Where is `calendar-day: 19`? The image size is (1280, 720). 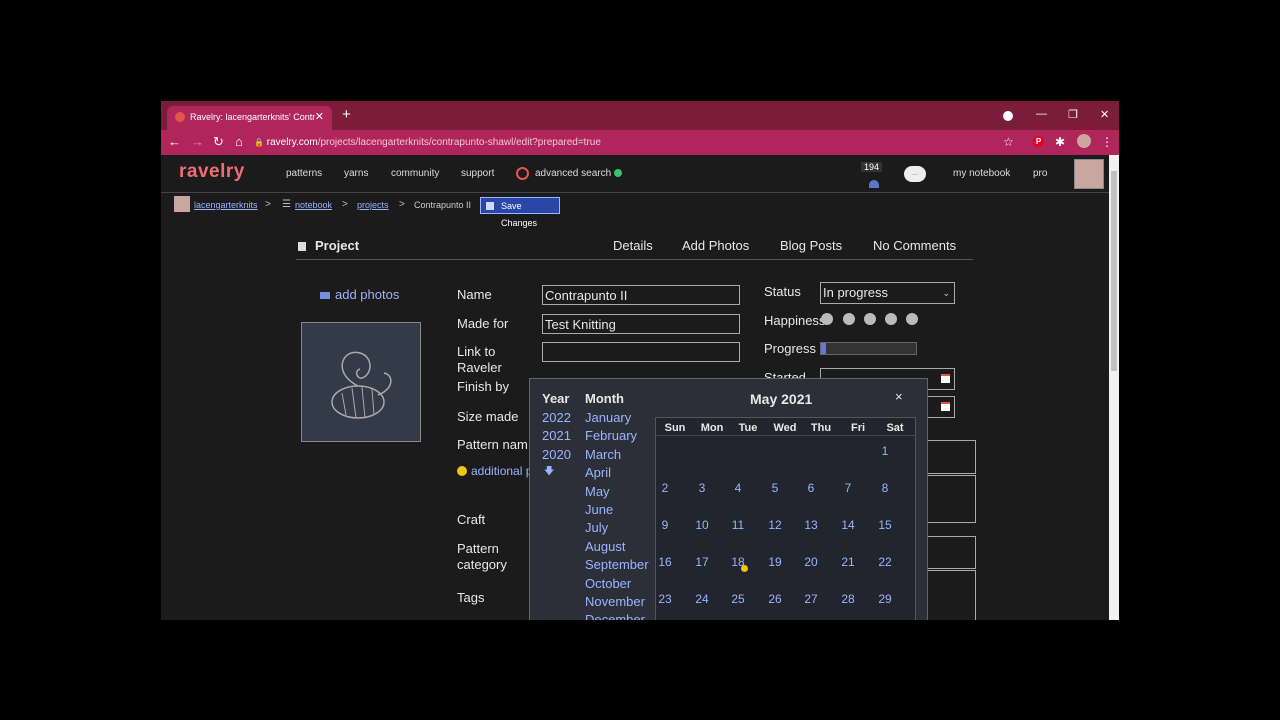 calendar-day: 19 is located at coordinates (775, 562).